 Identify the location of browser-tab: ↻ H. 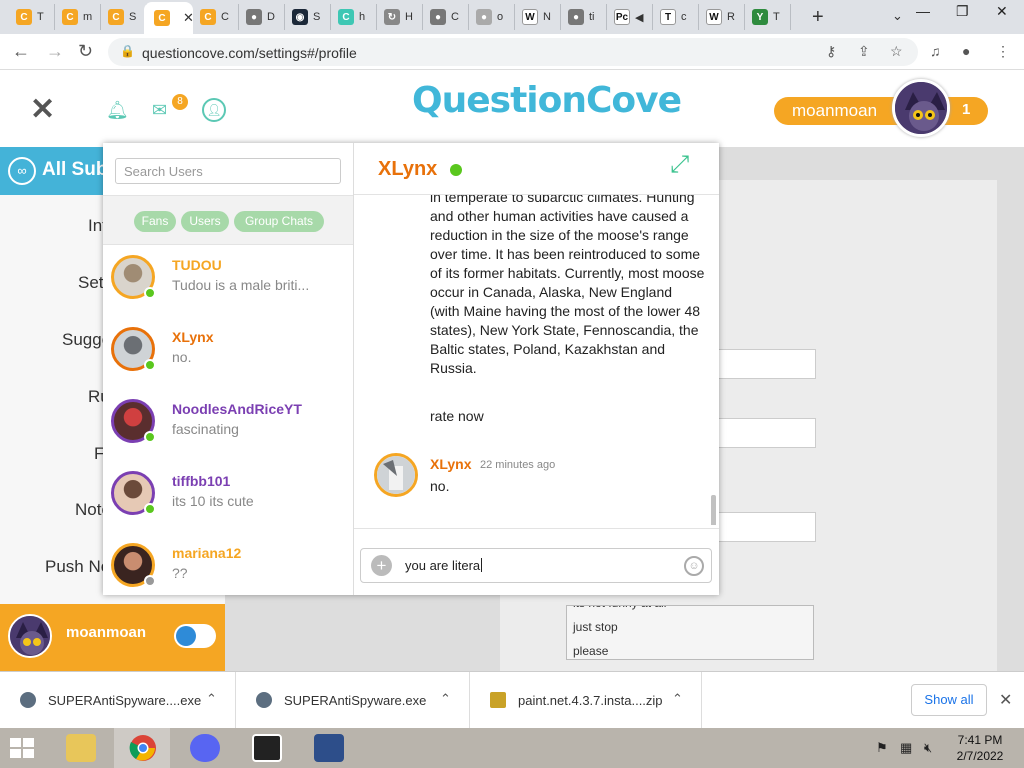
(398, 17).